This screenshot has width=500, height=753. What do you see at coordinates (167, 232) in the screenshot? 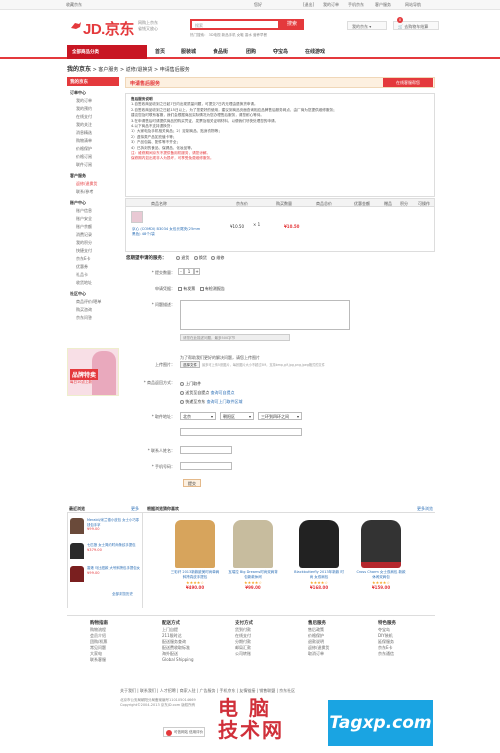
I see `product-name-link: 京心 (COMDI) B3034 女包长尾夹(25mm黑色) 48个/袋` at bounding box center [167, 232].